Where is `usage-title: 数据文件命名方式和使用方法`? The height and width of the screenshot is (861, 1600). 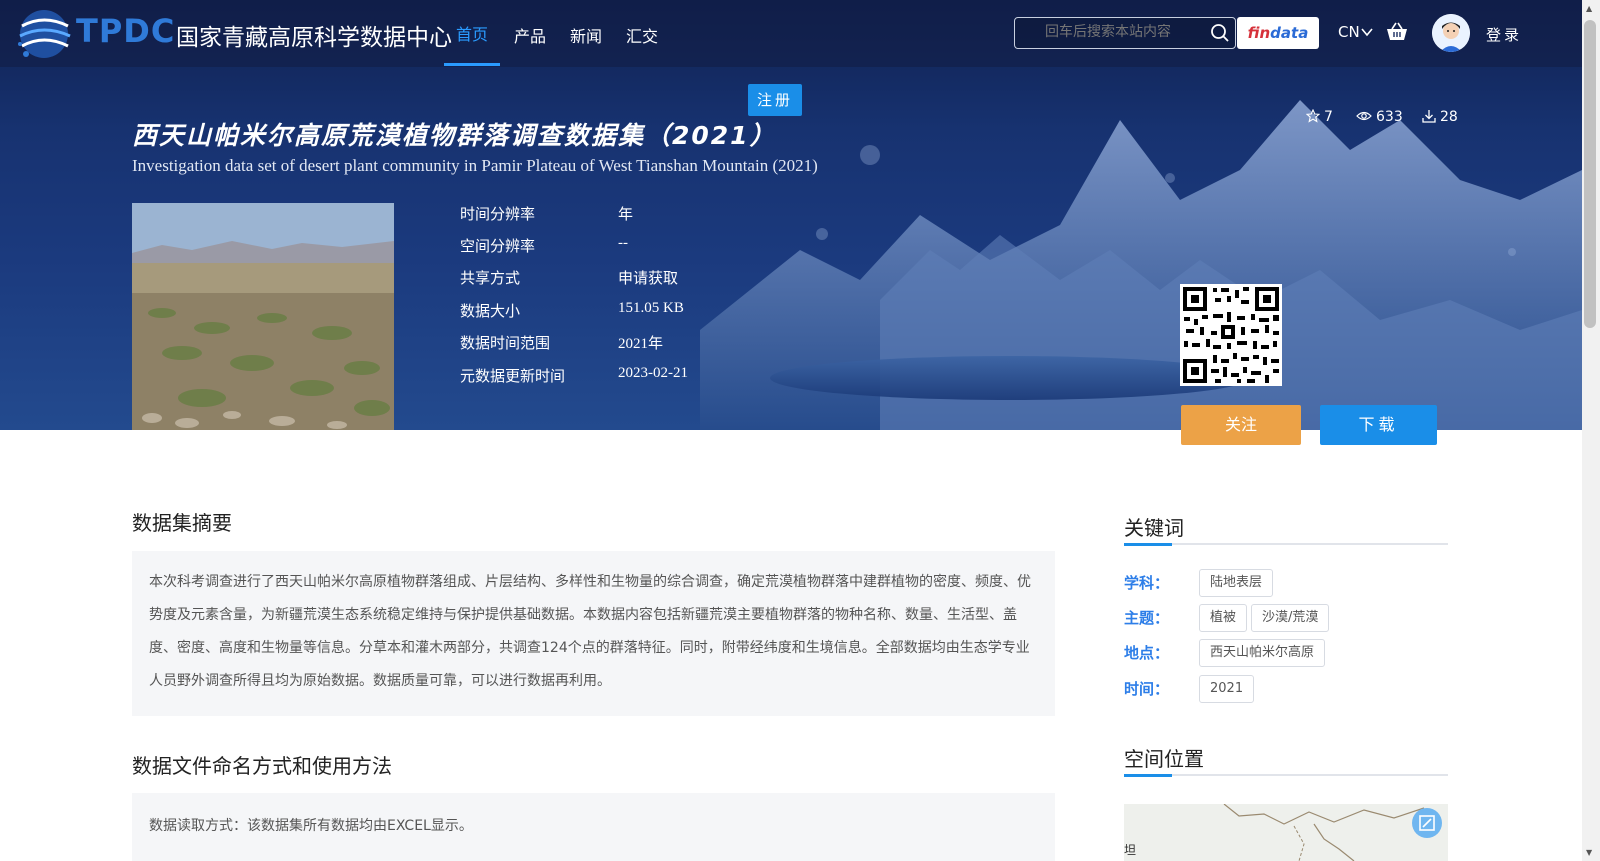 usage-title: 数据文件命名方式和使用方法 is located at coordinates (262, 766).